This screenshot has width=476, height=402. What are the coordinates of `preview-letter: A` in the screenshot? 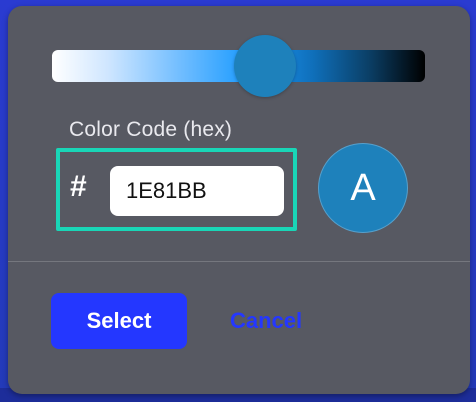 It's located at (363, 188).